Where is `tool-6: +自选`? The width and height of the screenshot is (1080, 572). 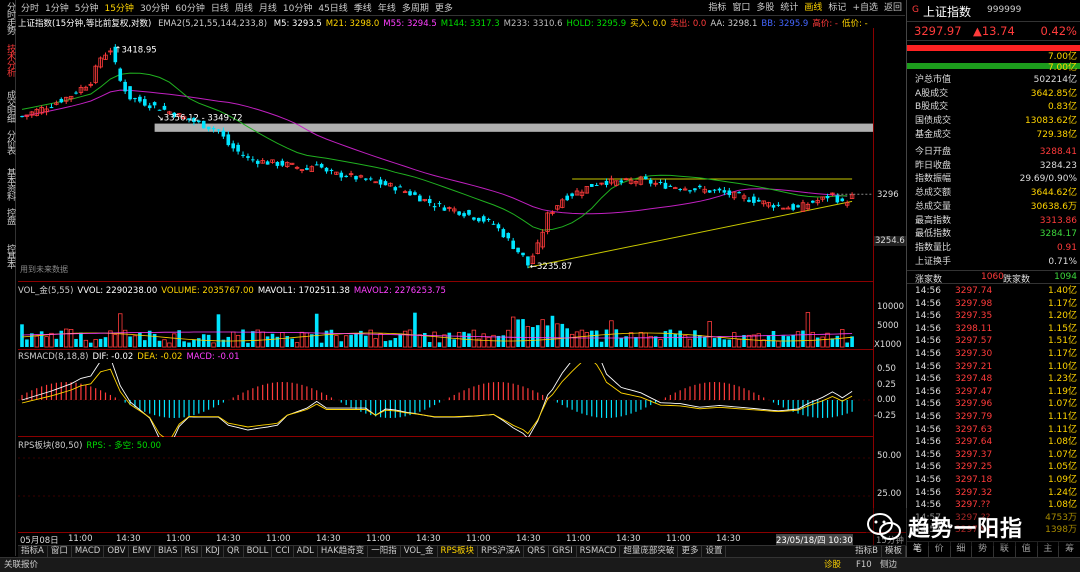 tool-6: +自选 is located at coordinates (865, 6).